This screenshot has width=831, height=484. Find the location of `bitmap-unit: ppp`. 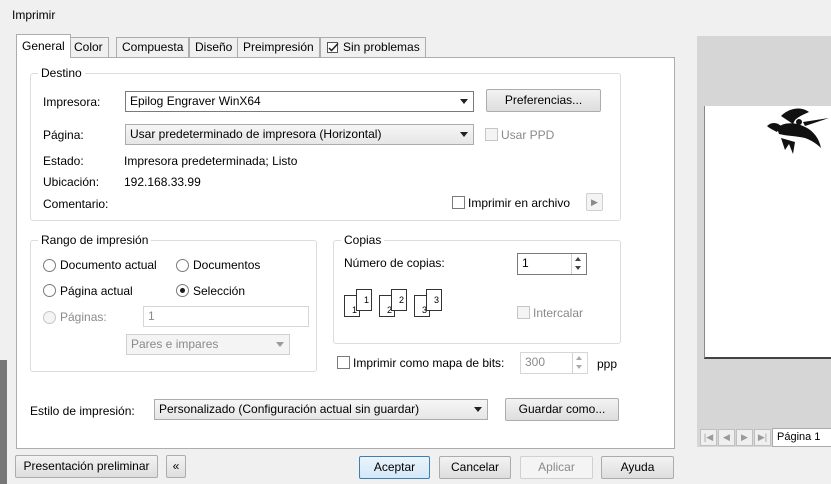

bitmap-unit: ppp is located at coordinates (607, 364).